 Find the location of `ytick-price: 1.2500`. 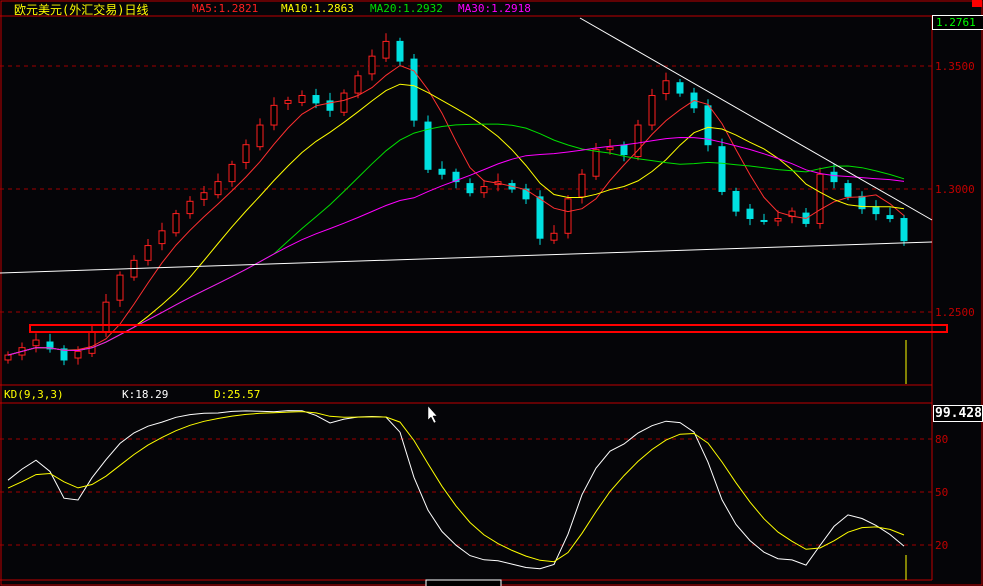

ytick-price: 1.2500 is located at coordinates (955, 312).